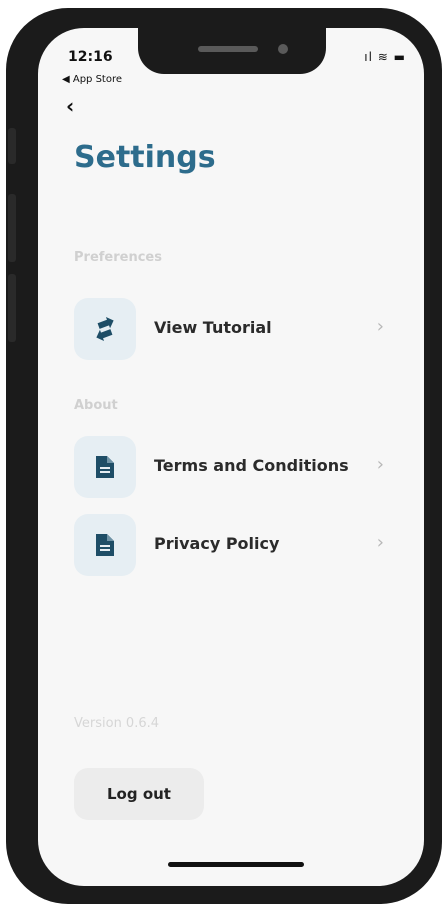 Image resolution: width=448 pixels, height=904 pixels. What do you see at coordinates (251, 465) in the screenshot?
I see `settings-item-label: Terms and Conditions` at bounding box center [251, 465].